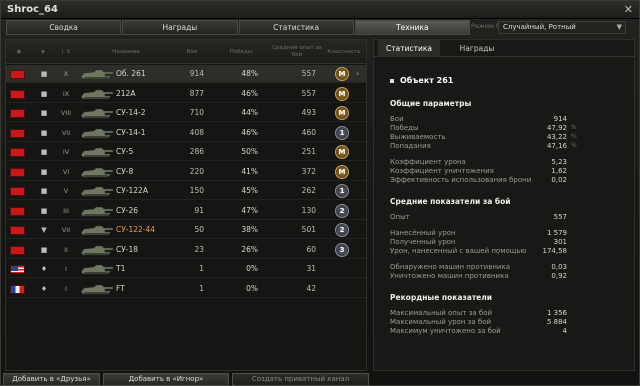  I want to click on vehicle-win-rate: 26%, so click(249, 249).